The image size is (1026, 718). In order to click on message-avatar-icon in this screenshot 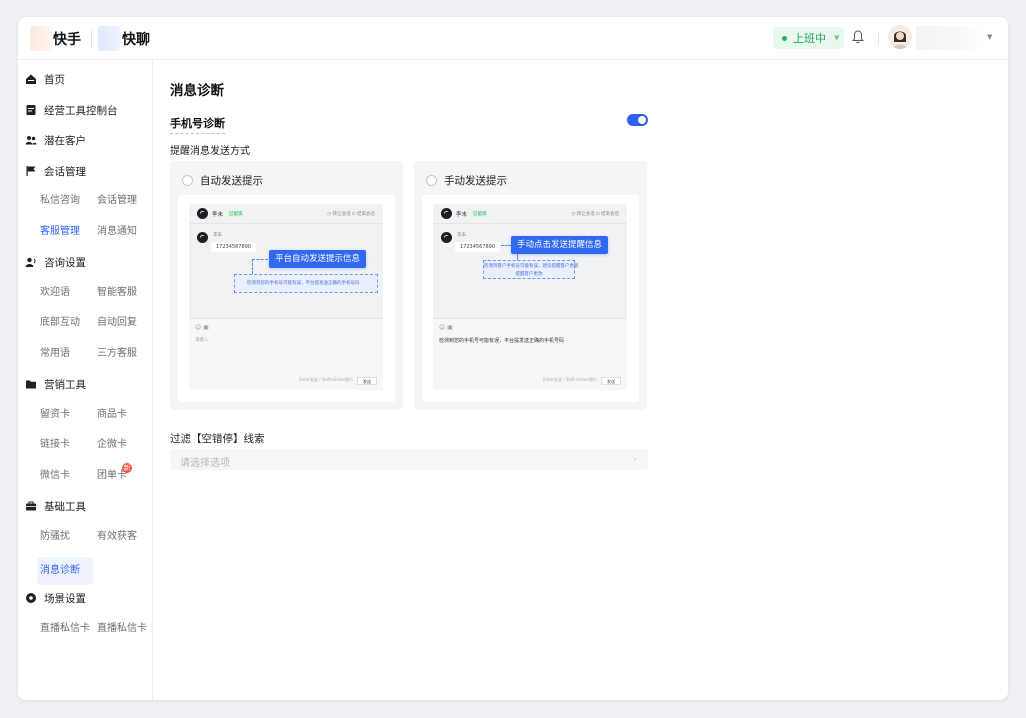, I will do `click(446, 237)`.